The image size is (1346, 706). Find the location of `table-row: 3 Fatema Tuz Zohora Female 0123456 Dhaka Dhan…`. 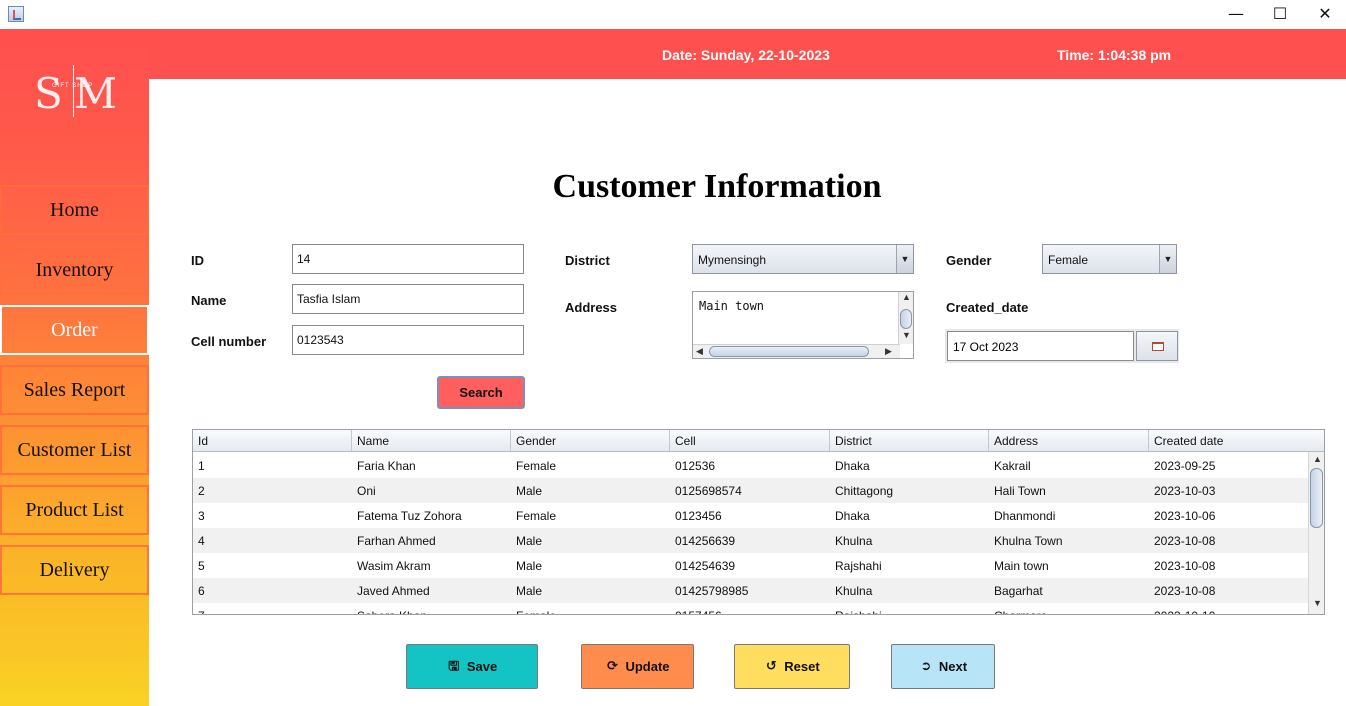

table-row: 3 Fatema Tuz Zohora Female 0123456 Dhaka Dhan… is located at coordinates (751, 515).